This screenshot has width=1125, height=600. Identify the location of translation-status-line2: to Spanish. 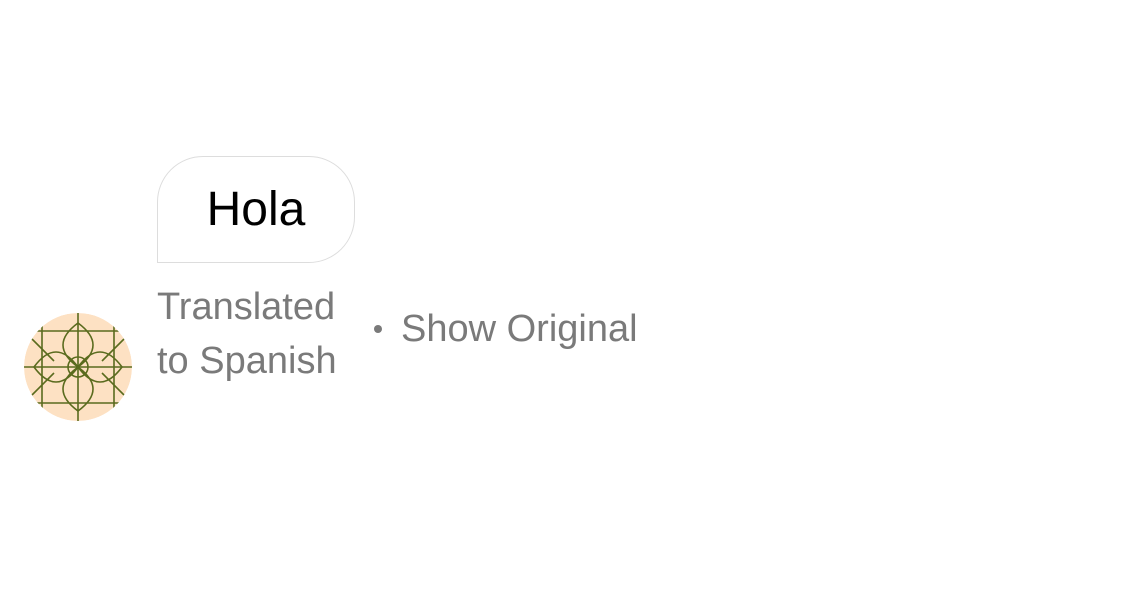
(247, 361).